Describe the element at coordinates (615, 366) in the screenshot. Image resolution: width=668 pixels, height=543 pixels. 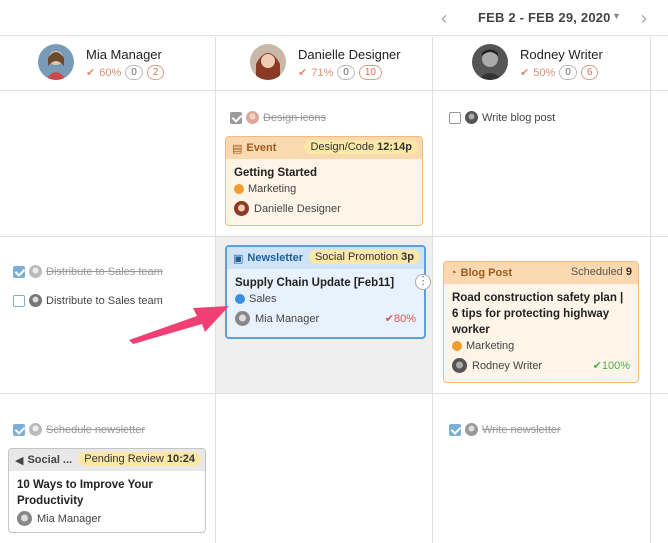
I see `percent-value: 100%` at that location.